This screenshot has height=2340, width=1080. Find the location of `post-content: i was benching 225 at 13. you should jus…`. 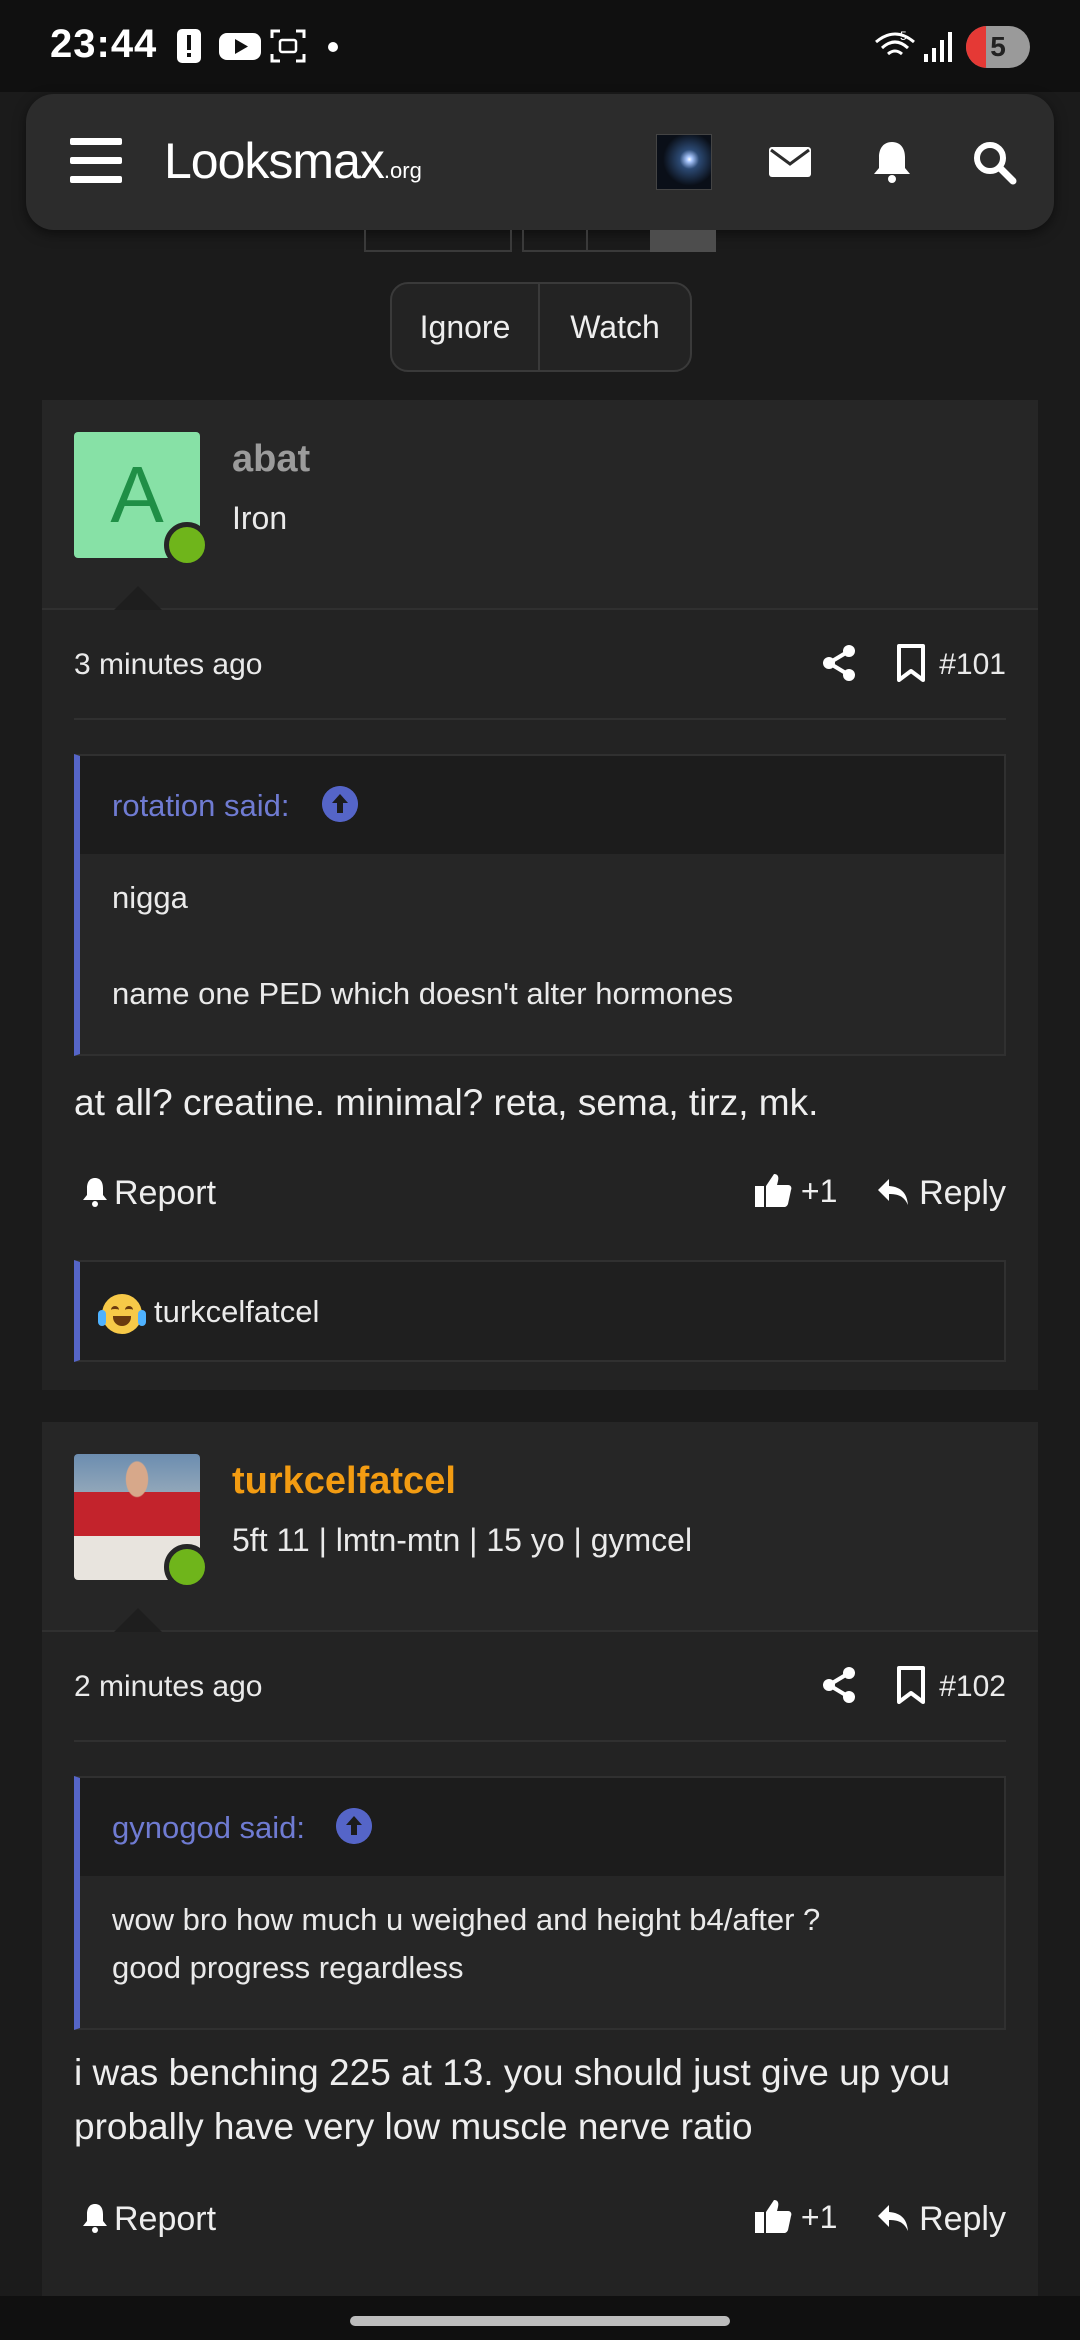

post-content: i was benching 225 at 13. you should jus… is located at coordinates (512, 2100).